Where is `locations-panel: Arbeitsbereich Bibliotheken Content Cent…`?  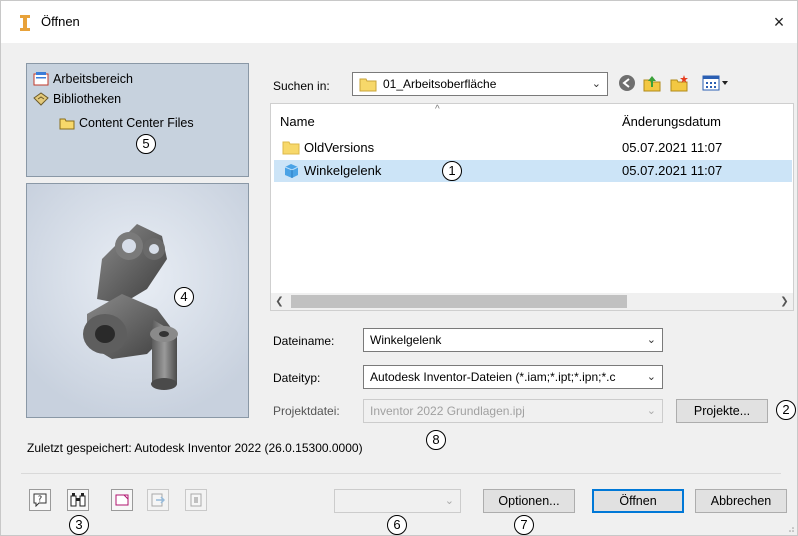 locations-panel: Arbeitsbereich Bibliotheken Content Cent… is located at coordinates (137, 120).